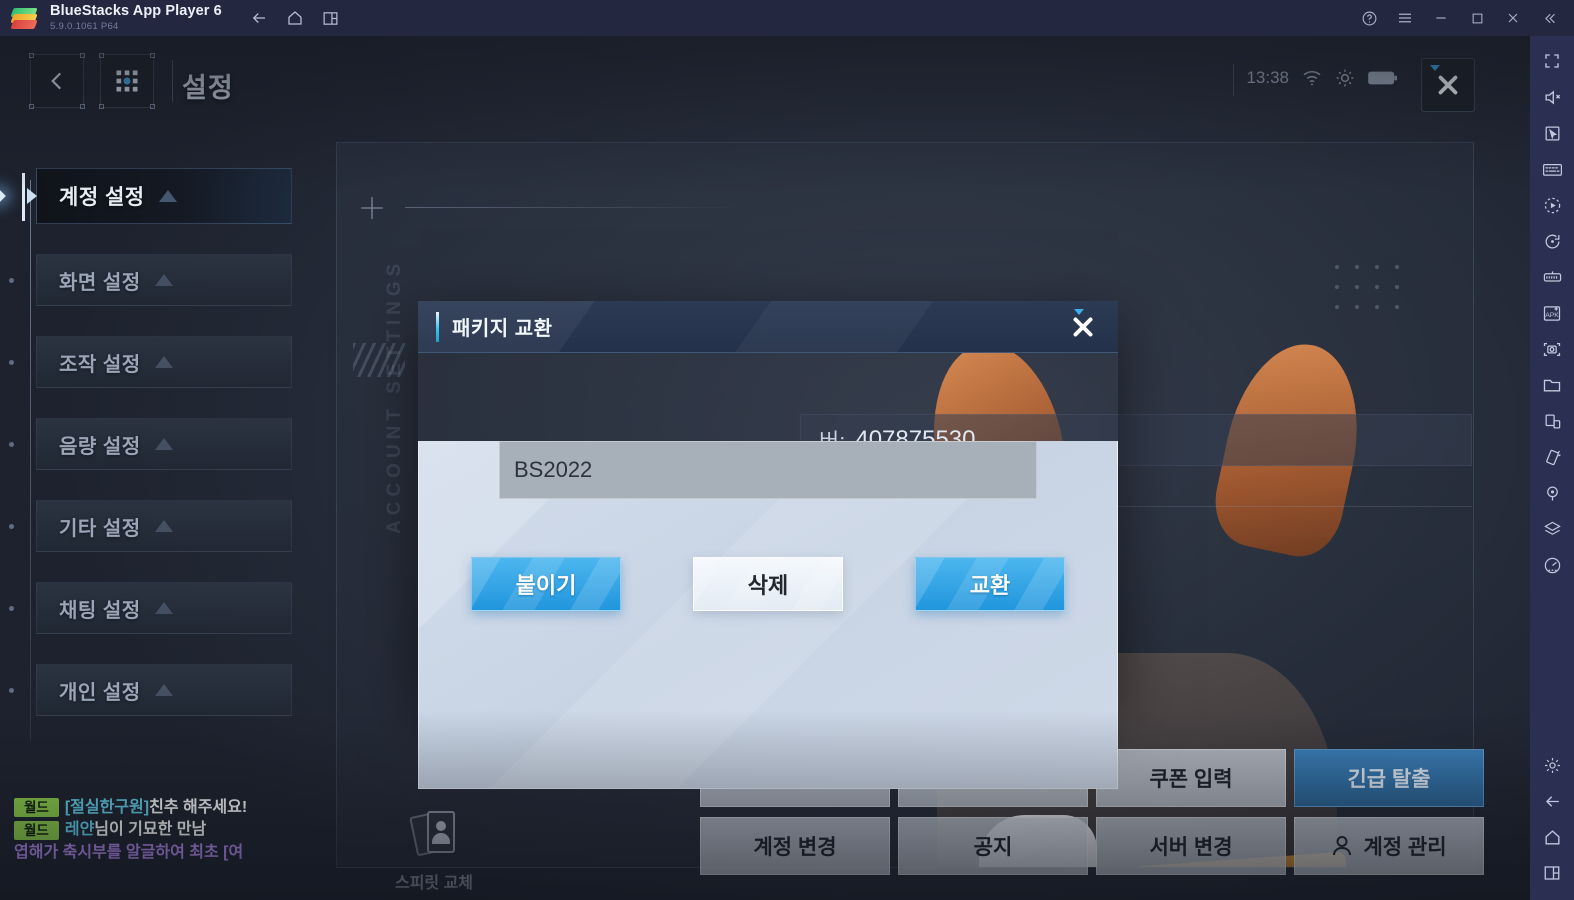 The height and width of the screenshot is (900, 1574). What do you see at coordinates (575, 207) in the screenshot?
I see `panel-header-line` at bounding box center [575, 207].